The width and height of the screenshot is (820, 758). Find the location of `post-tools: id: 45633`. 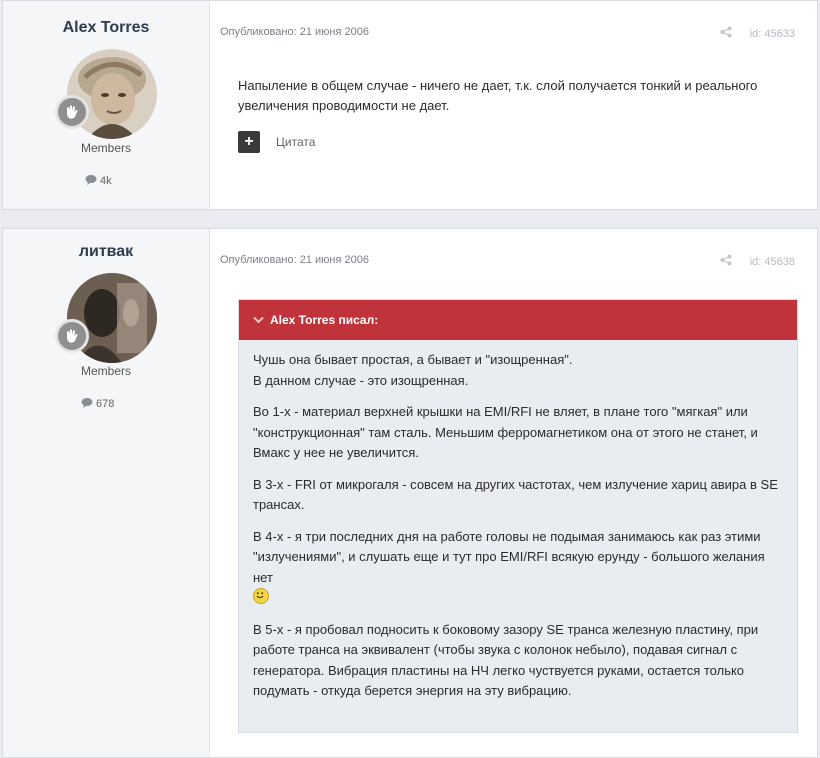

post-tools: id: 45633 is located at coordinates (757, 33).